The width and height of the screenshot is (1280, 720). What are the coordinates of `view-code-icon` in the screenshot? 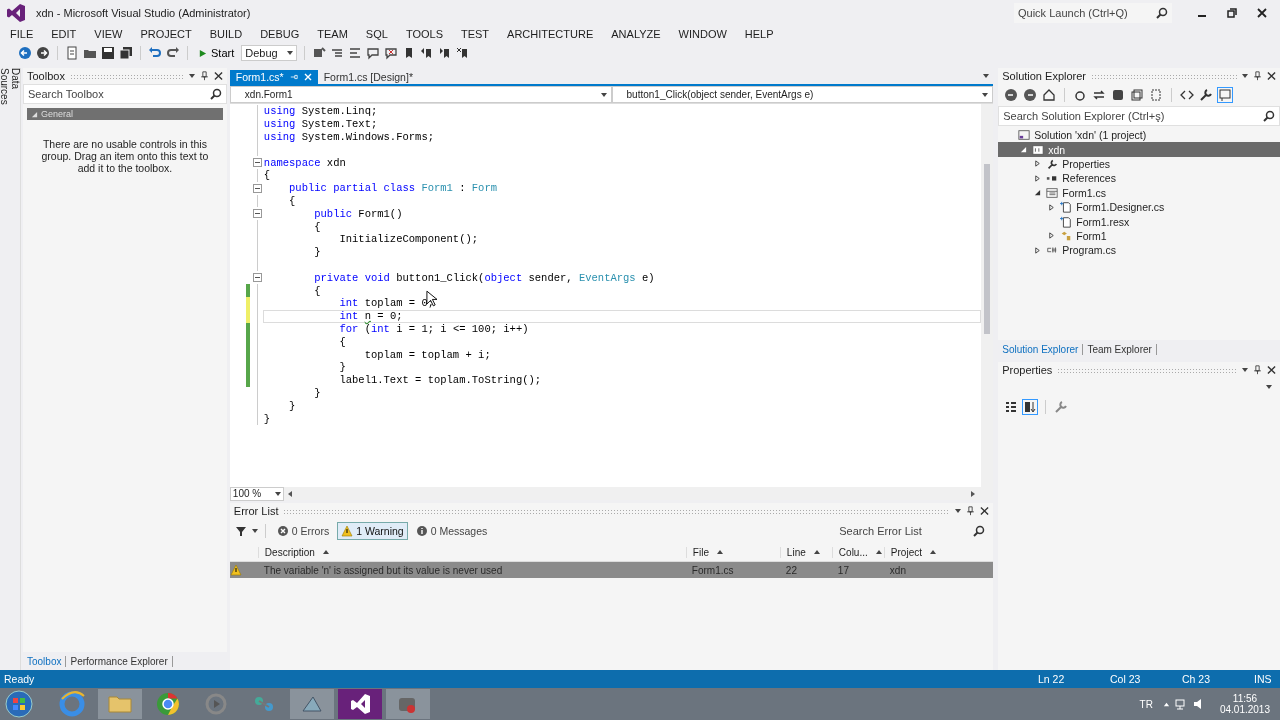 It's located at (1187, 95).